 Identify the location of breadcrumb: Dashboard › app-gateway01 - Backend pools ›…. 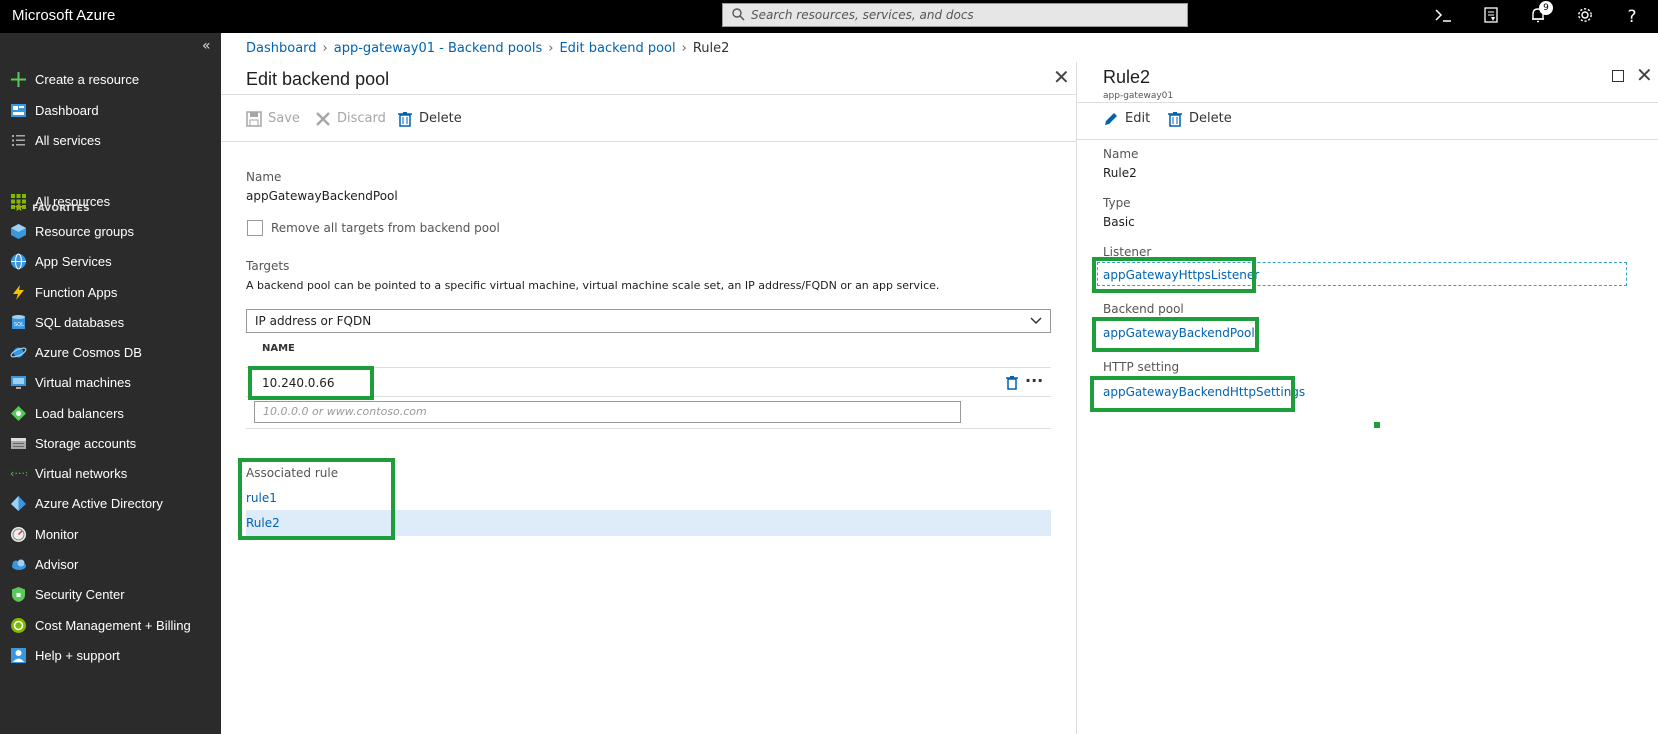
(487, 48).